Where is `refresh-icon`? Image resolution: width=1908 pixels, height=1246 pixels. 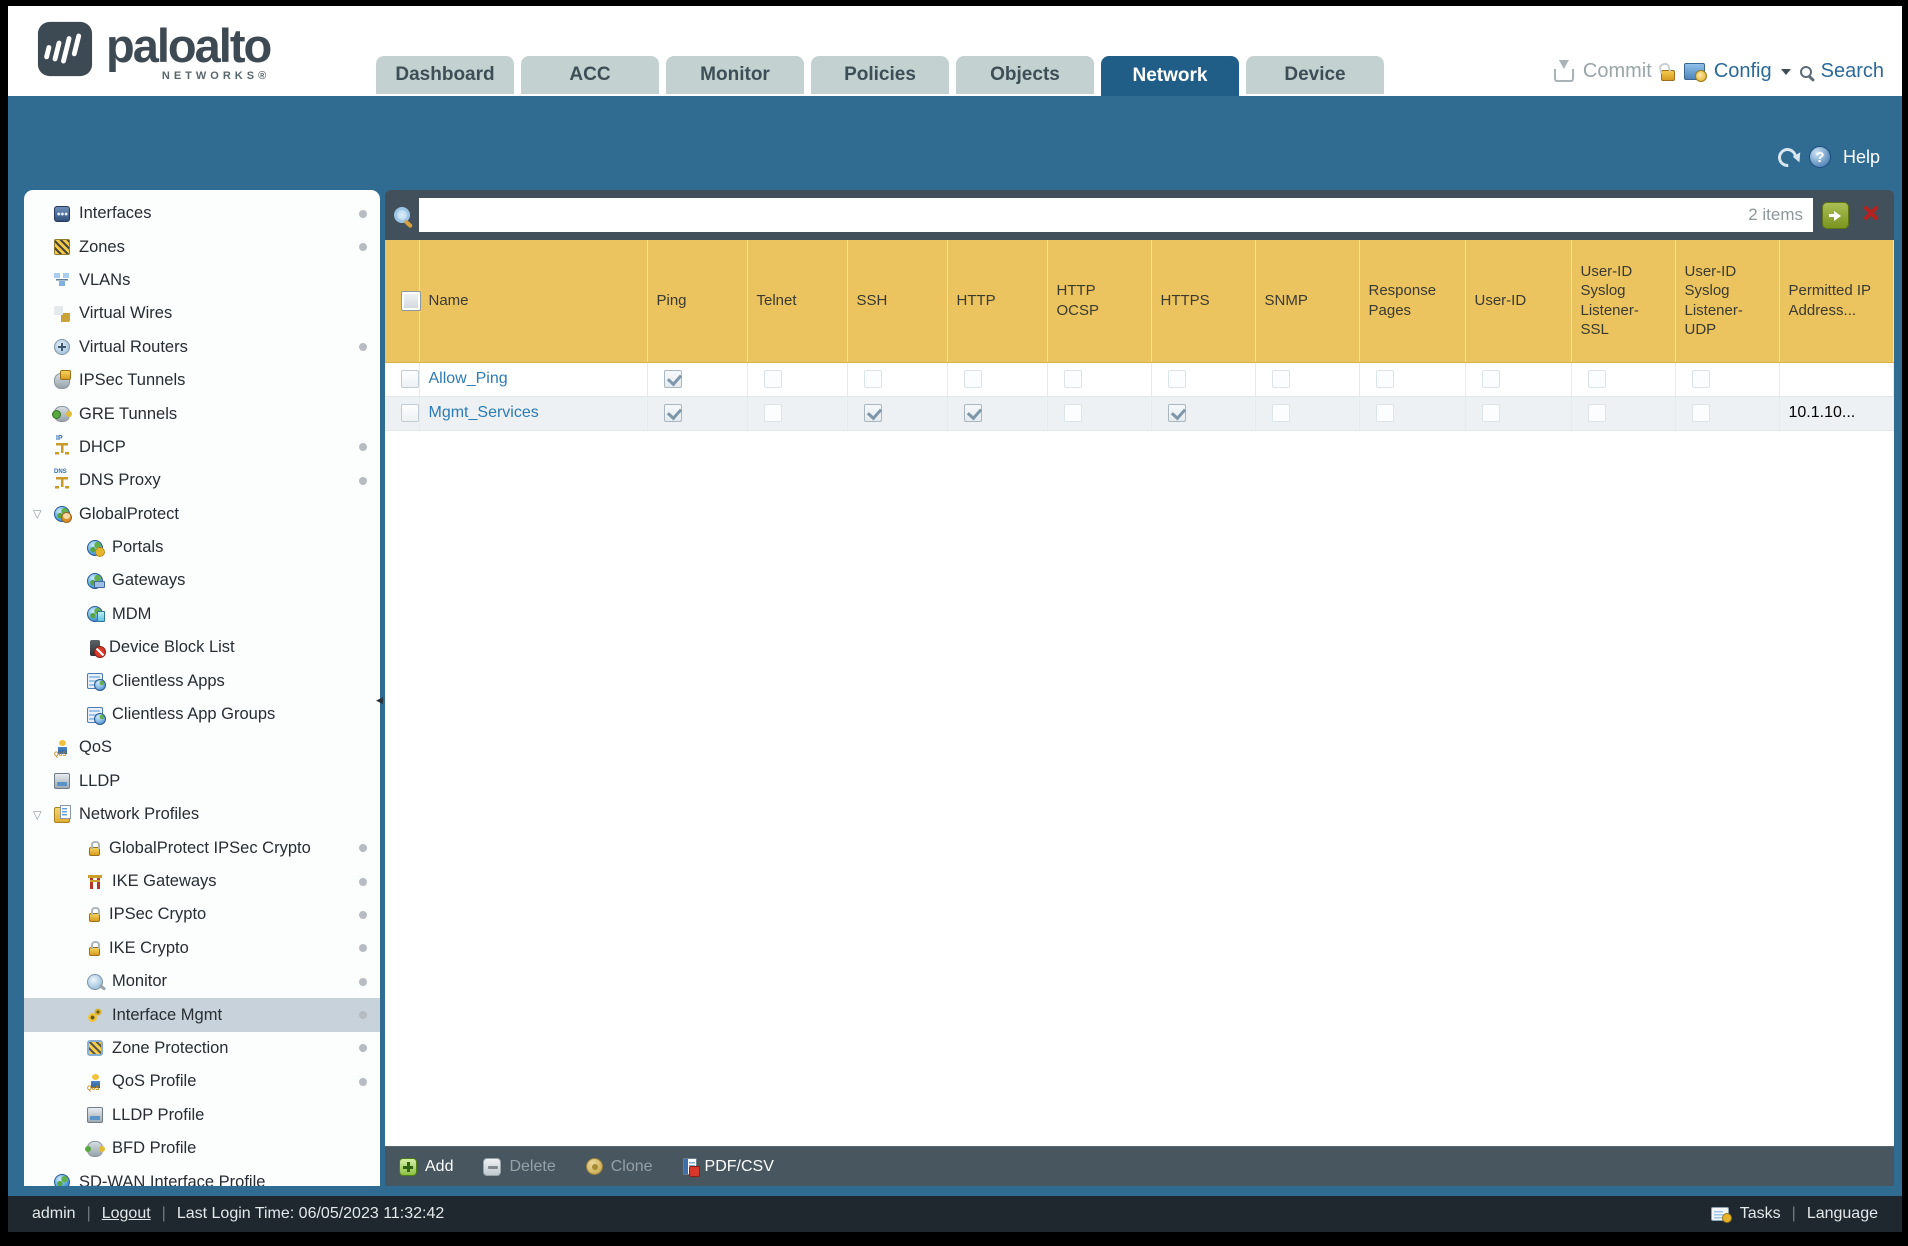
refresh-icon is located at coordinates (1787, 157).